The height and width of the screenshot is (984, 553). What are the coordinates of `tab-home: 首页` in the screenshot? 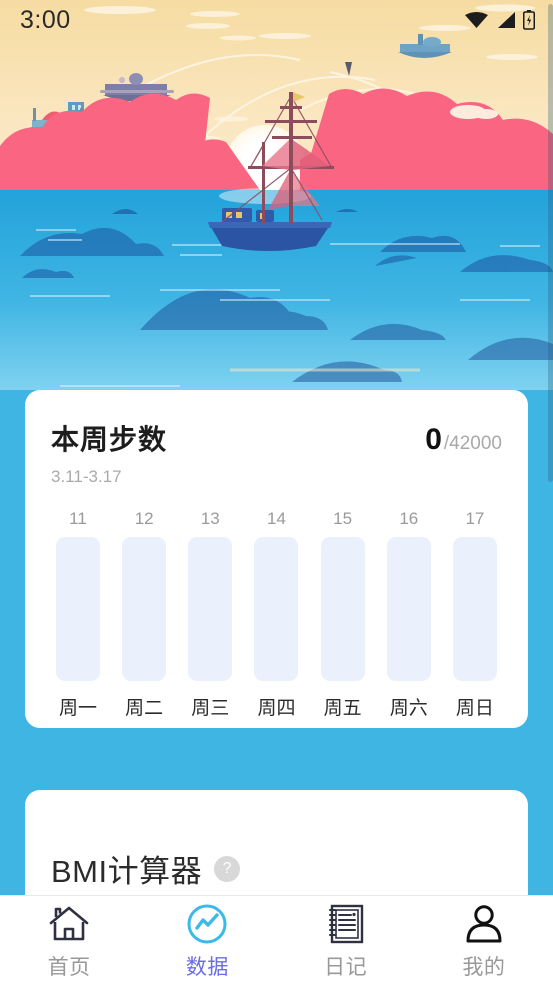 It's located at (69, 940).